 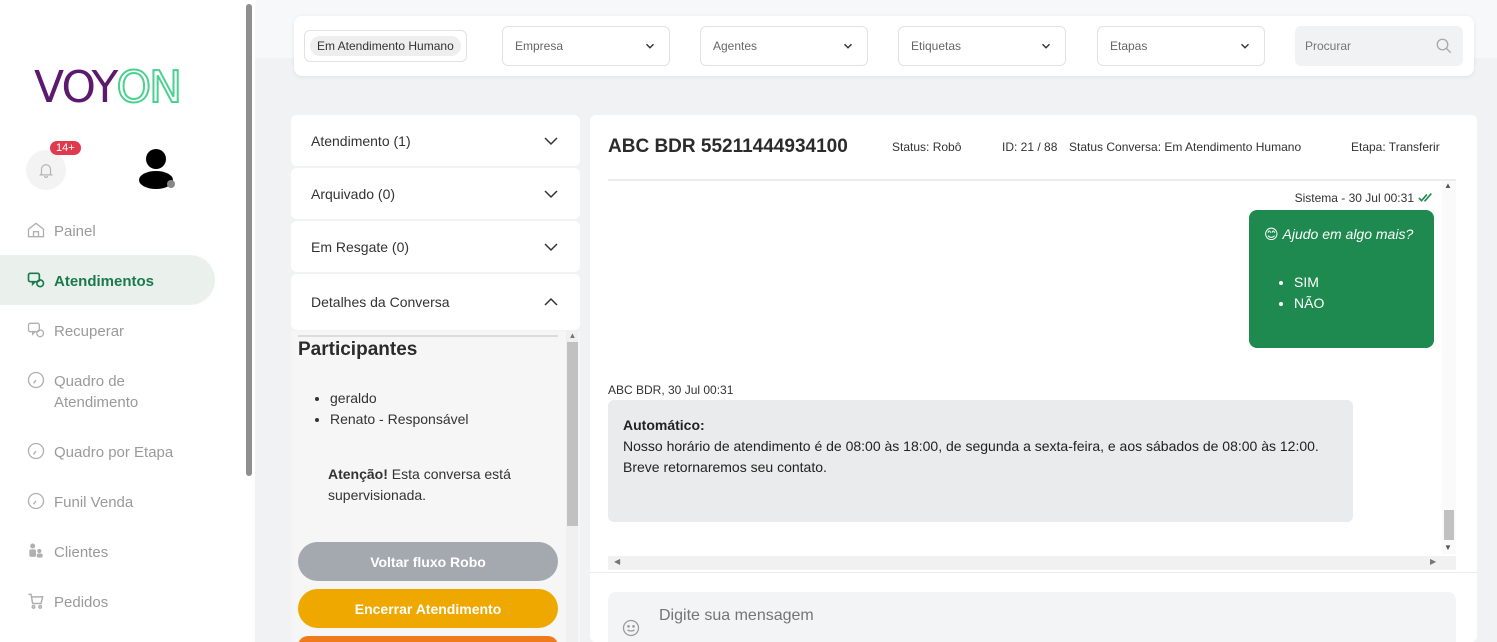 I want to click on system-message-bubble: 😊 Ajudo em algo mais? SIM NÃO, so click(x=1341, y=279).